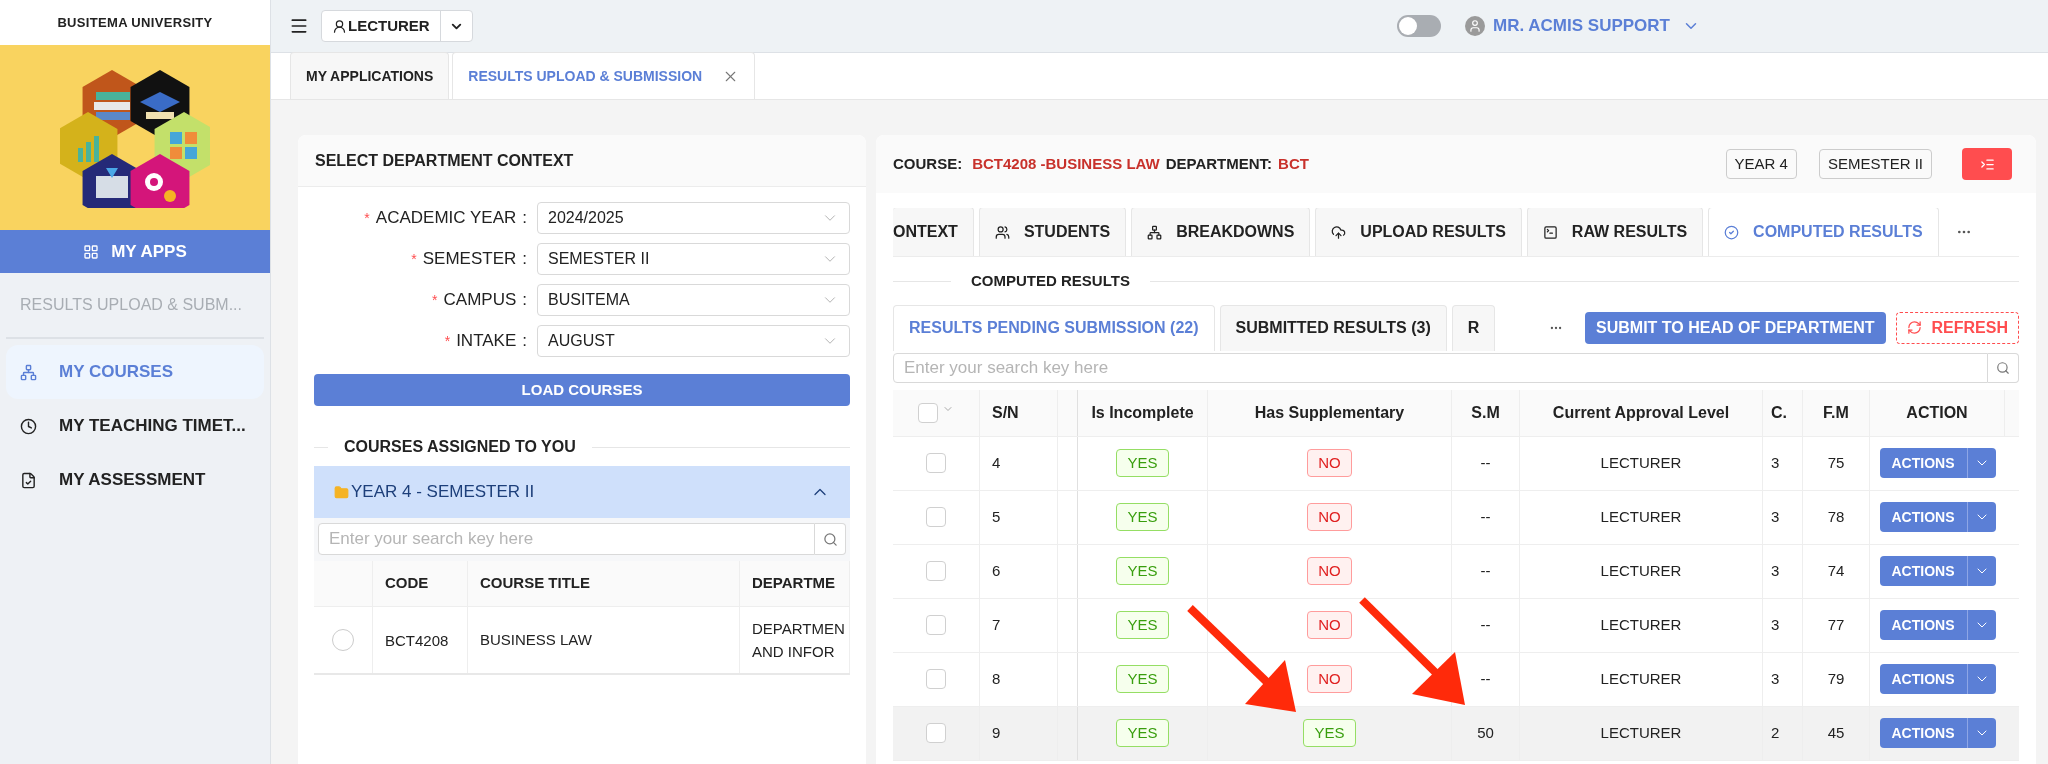 The image size is (2048, 764). What do you see at coordinates (1475, 26) in the screenshot?
I see `avatar-icon` at bounding box center [1475, 26].